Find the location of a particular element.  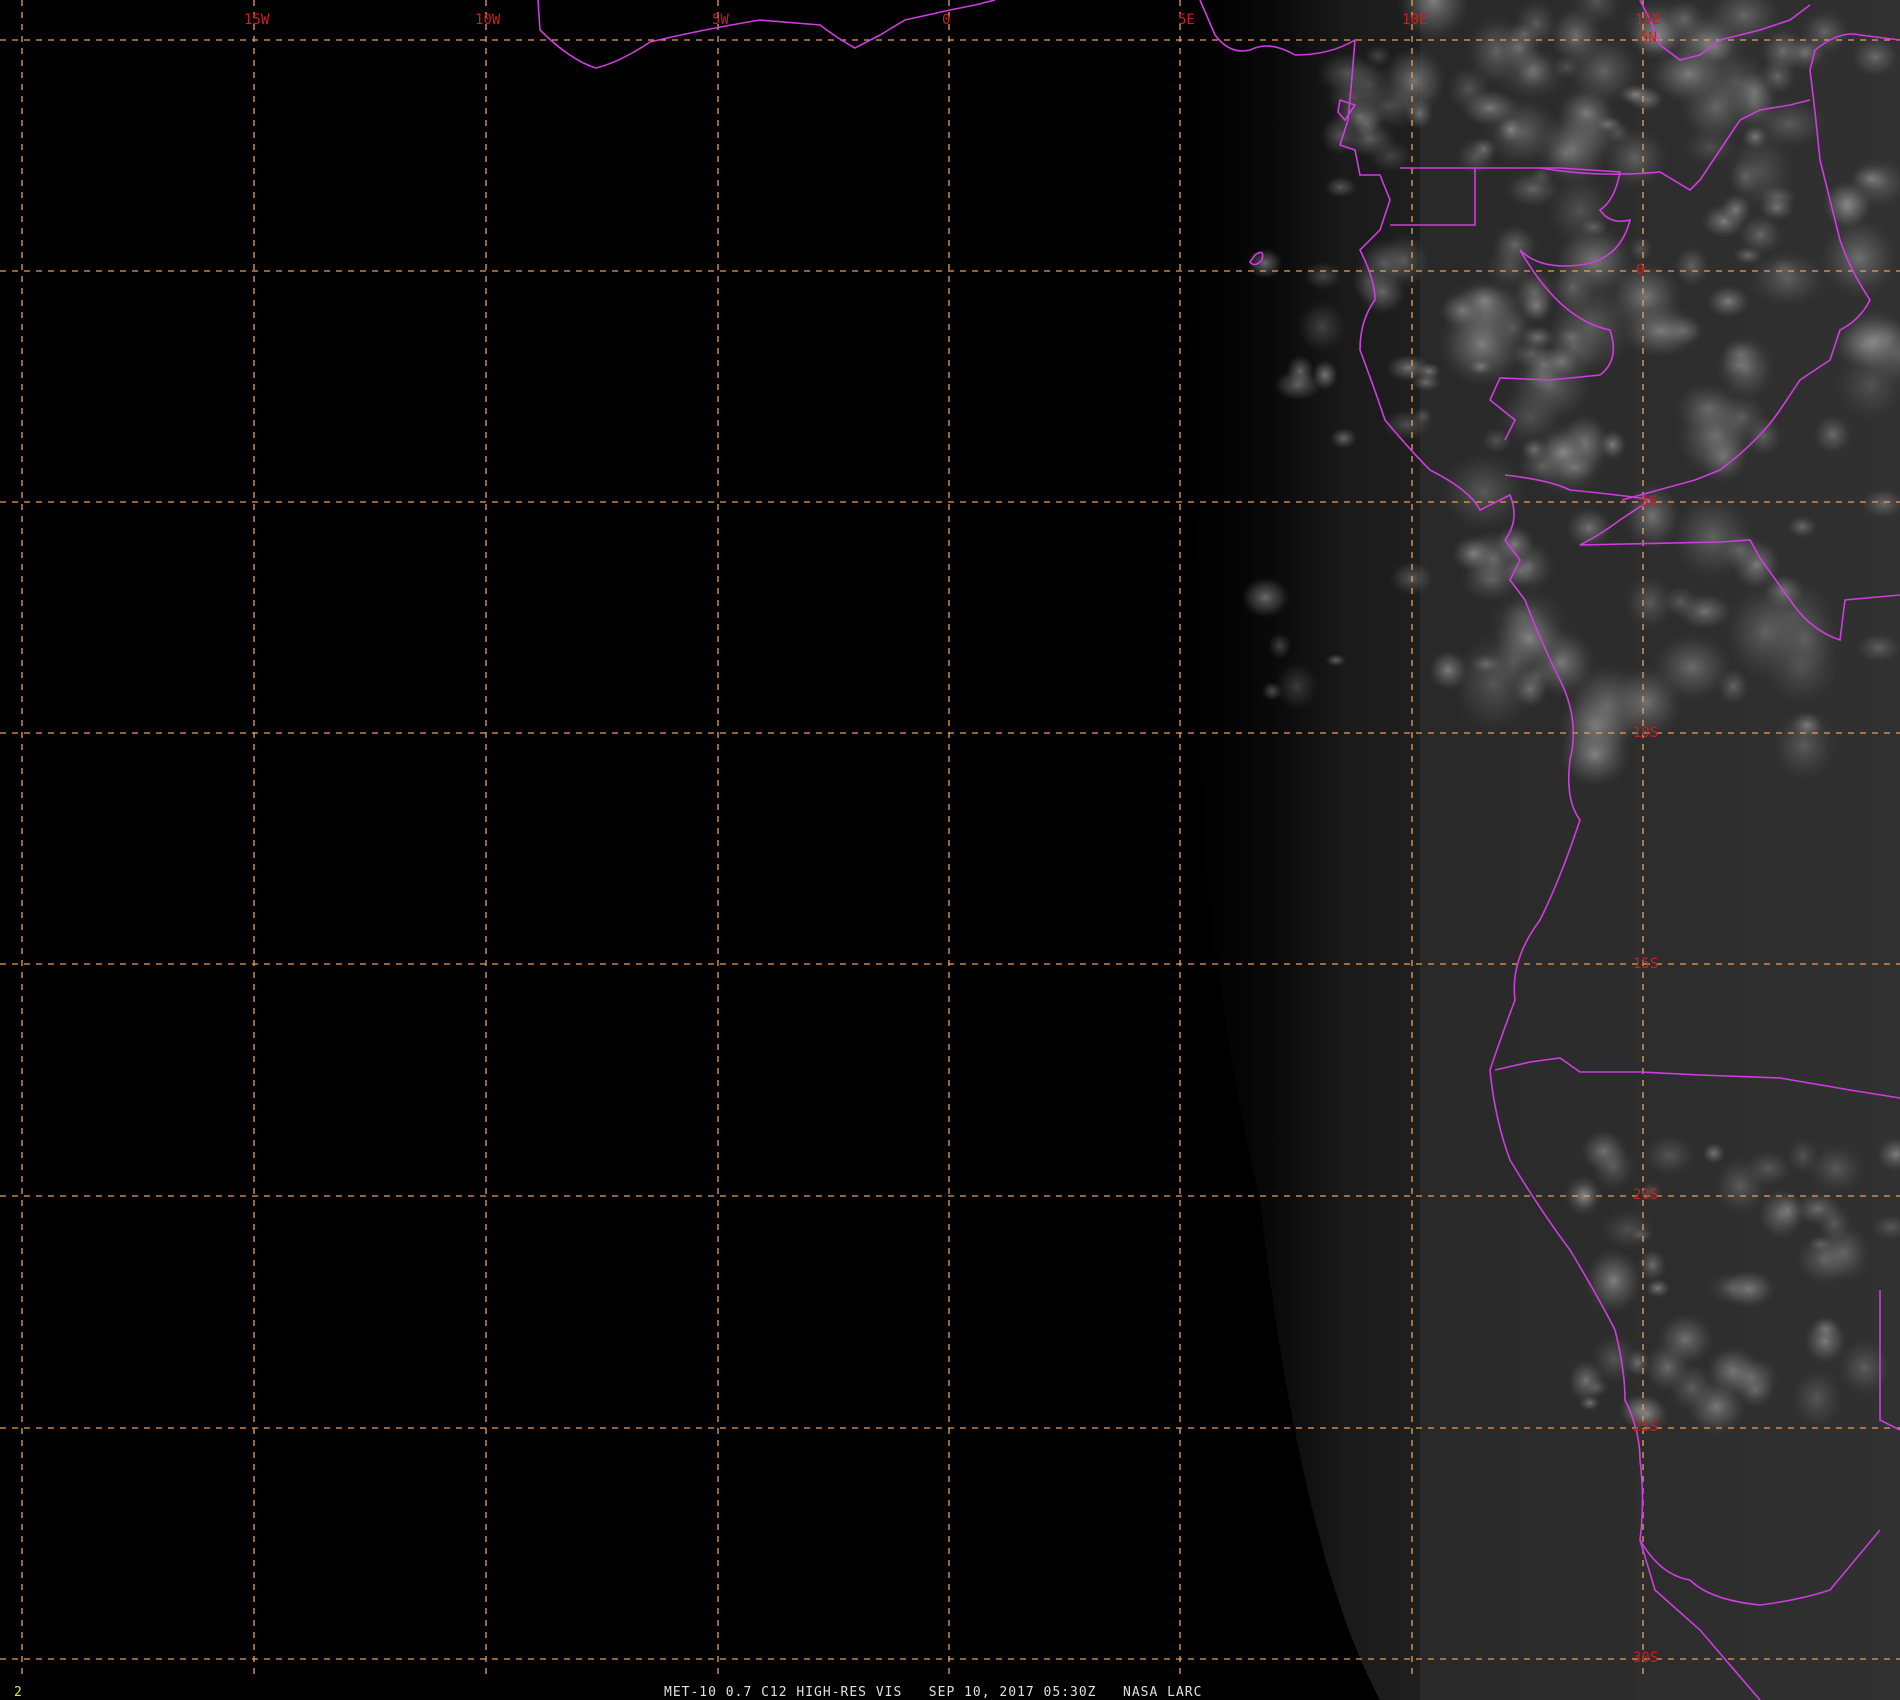

latitude-label: 30S is located at coordinates (1645, 1658).